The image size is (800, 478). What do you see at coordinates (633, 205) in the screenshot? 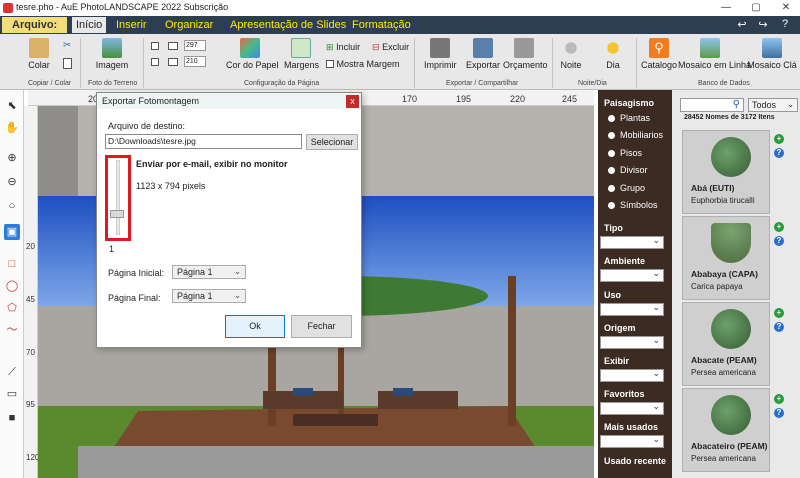
I see `radio-simbolos: Símbolos` at bounding box center [633, 205].